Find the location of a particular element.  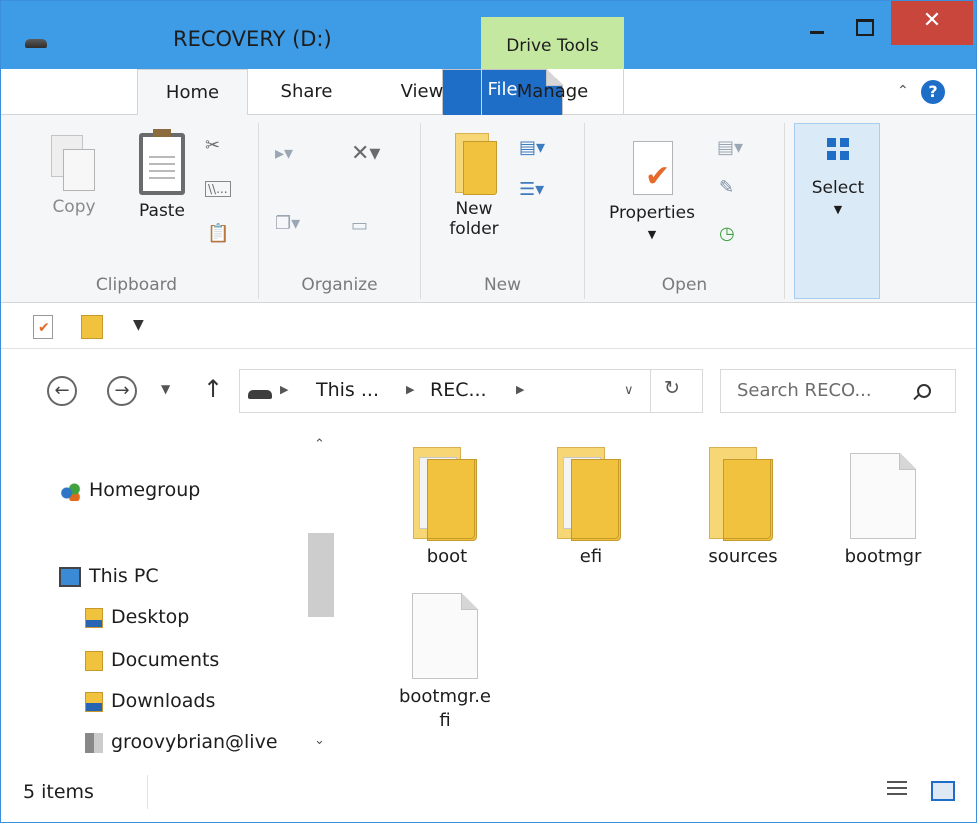

paste-shortcut-icon: 📋 is located at coordinates (218, 233).